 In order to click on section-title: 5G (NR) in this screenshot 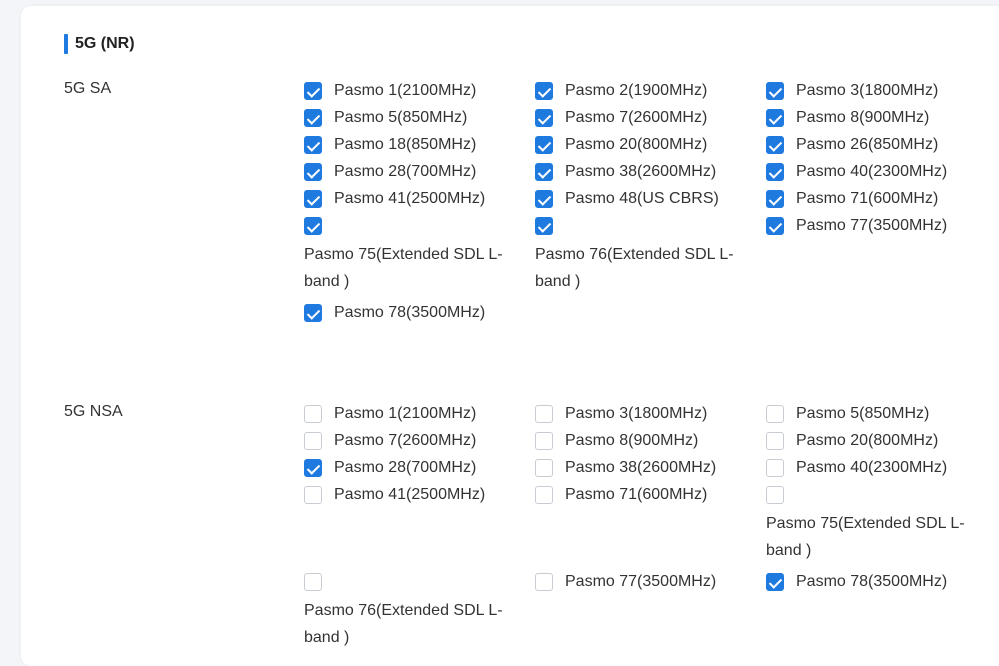, I will do `click(99, 44)`.